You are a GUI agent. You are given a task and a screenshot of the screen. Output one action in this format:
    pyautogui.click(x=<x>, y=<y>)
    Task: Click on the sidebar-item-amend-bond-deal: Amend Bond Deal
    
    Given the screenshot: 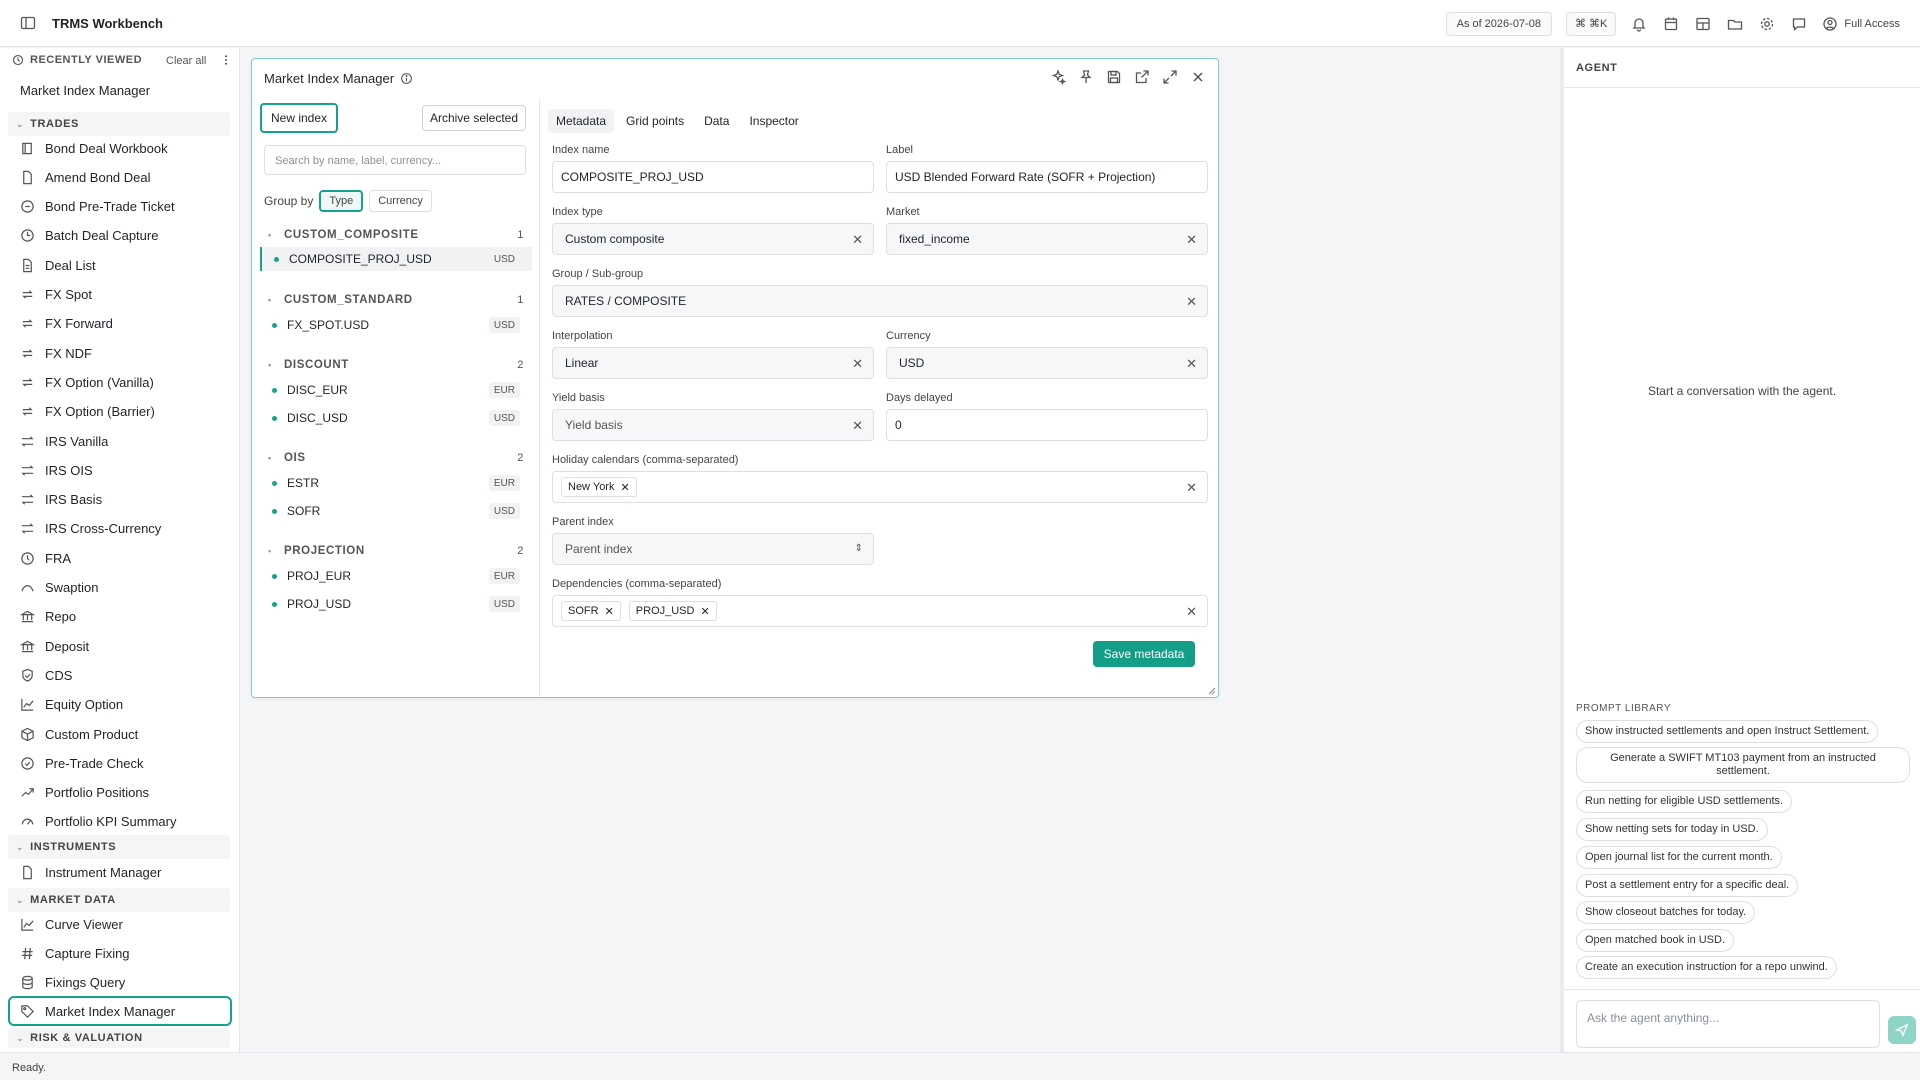 What is the action you would take?
    pyautogui.click(x=85, y=177)
    